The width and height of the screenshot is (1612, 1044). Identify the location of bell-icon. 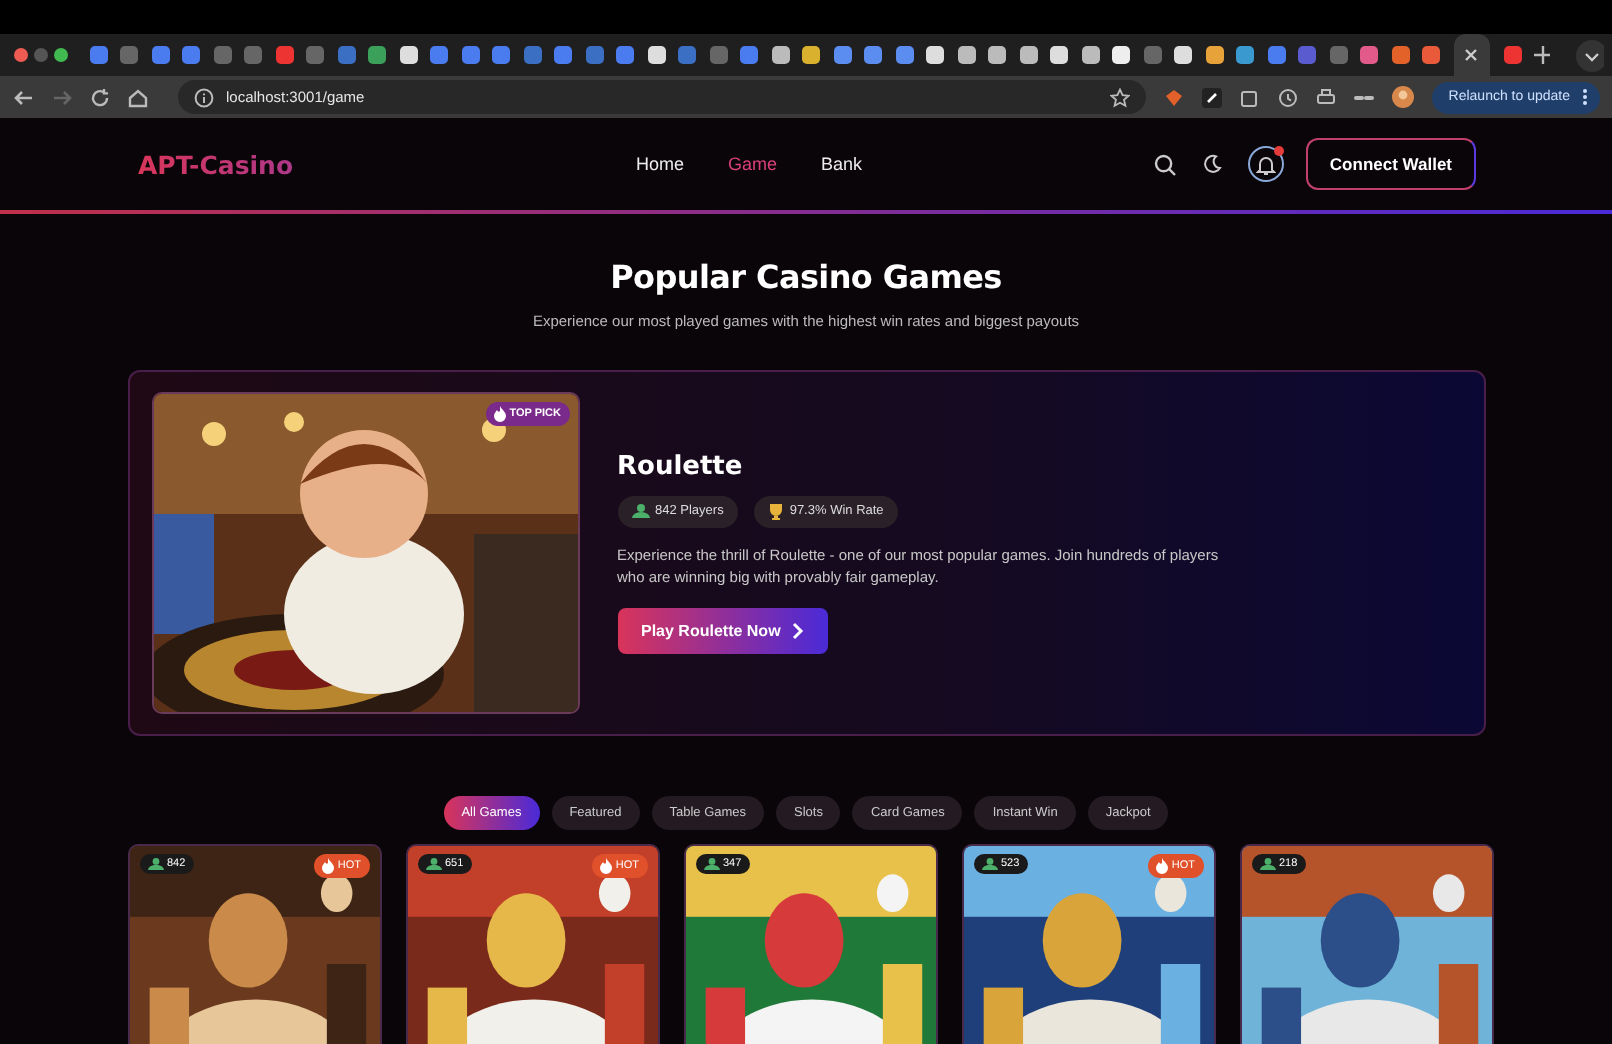
(1265, 164).